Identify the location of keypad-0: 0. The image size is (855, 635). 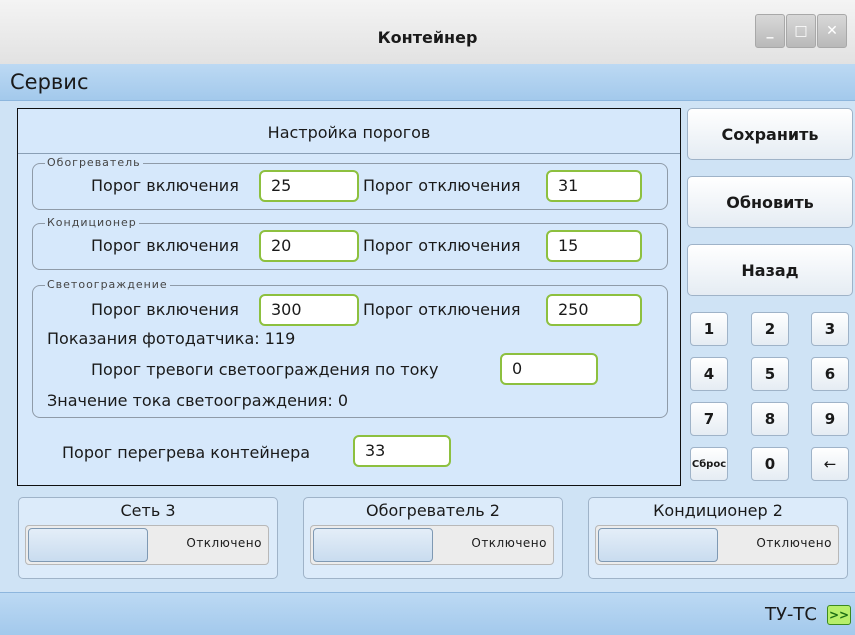
(770, 464).